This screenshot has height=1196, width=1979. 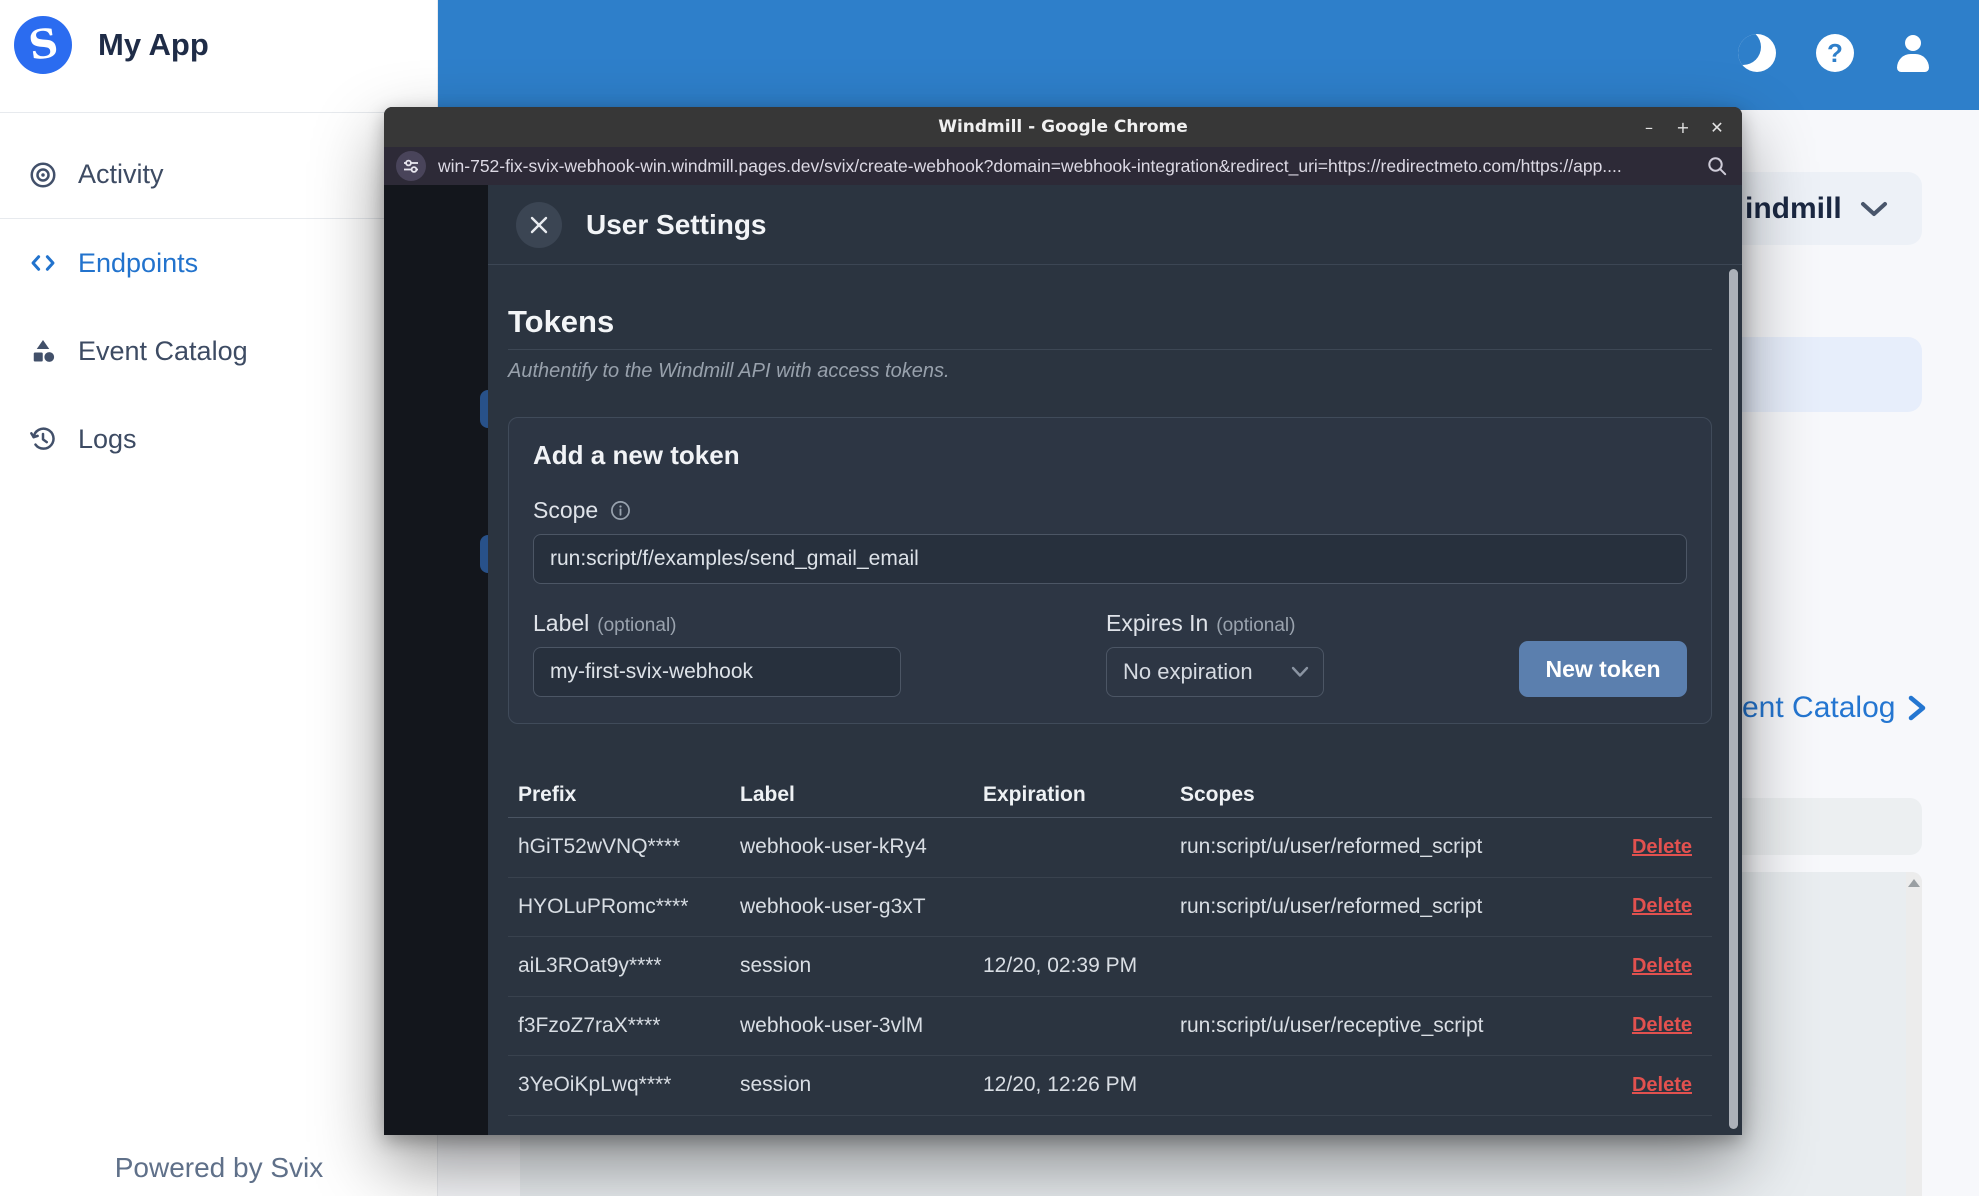 What do you see at coordinates (107, 438) in the screenshot?
I see `sidebar-item-label: Logs` at bounding box center [107, 438].